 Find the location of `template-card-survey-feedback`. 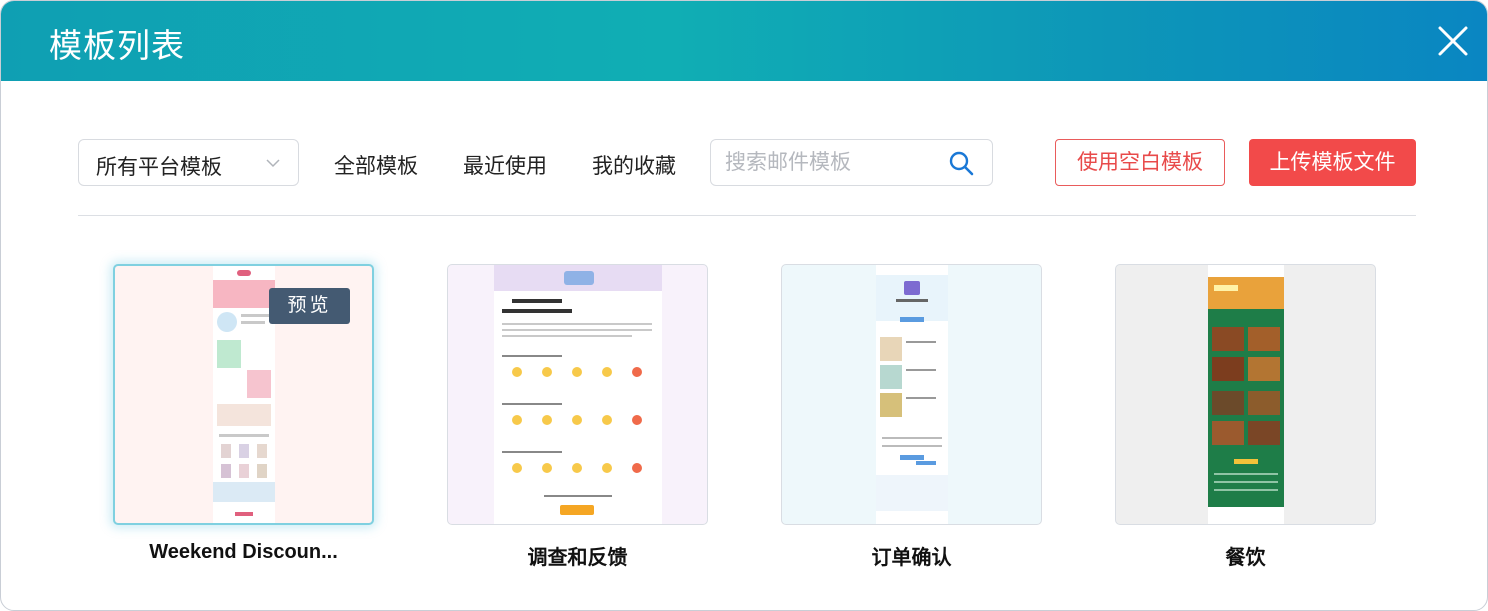

template-card-survey-feedback is located at coordinates (577, 394).